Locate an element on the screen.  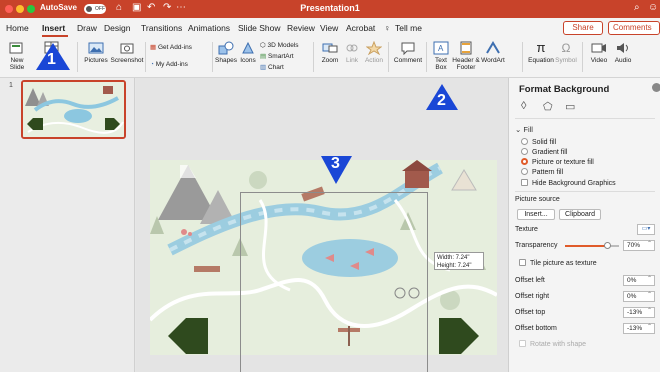
rotate-checkbox is located at coordinates (522, 343).